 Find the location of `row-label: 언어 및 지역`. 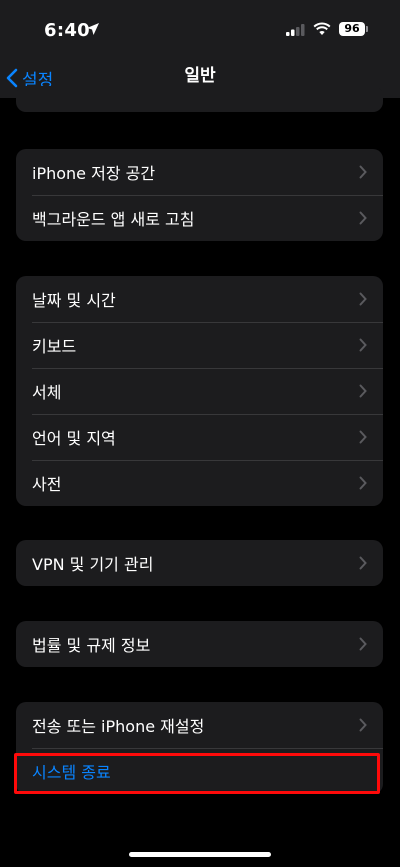

row-label: 언어 및 지역 is located at coordinates (74, 438).